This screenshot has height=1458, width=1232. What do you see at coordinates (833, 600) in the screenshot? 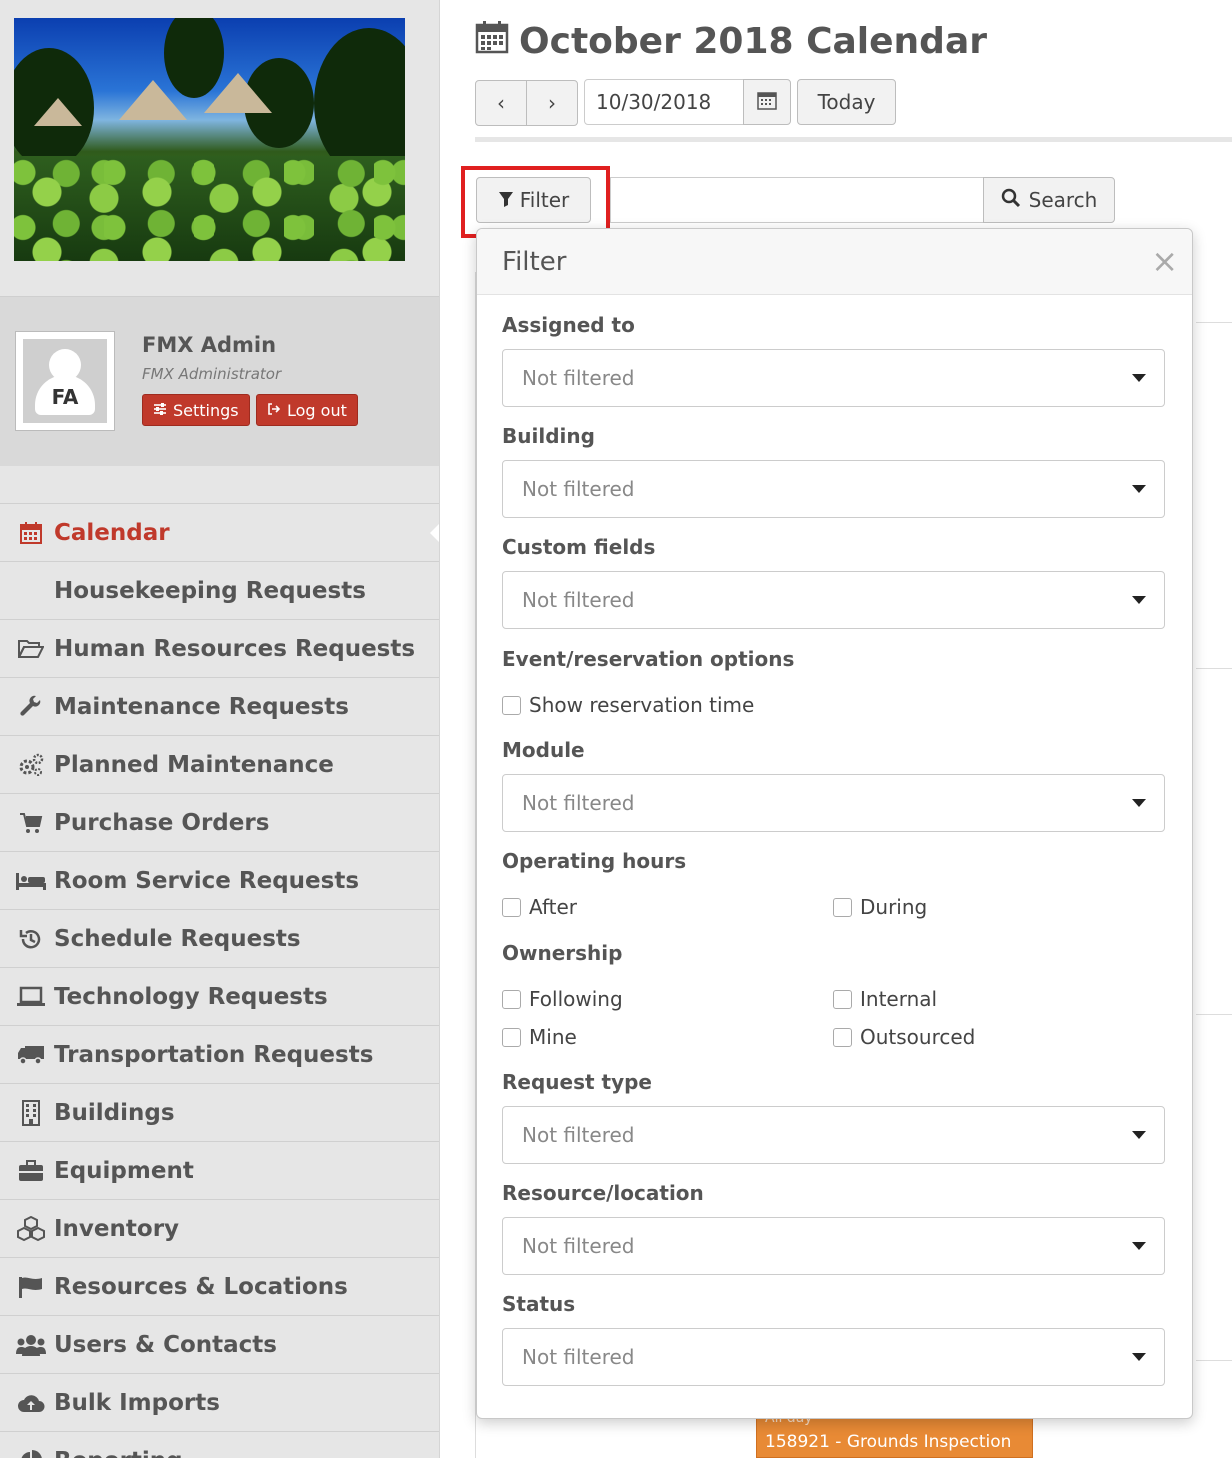
I see `custom-fields-select: Not filtered` at bounding box center [833, 600].